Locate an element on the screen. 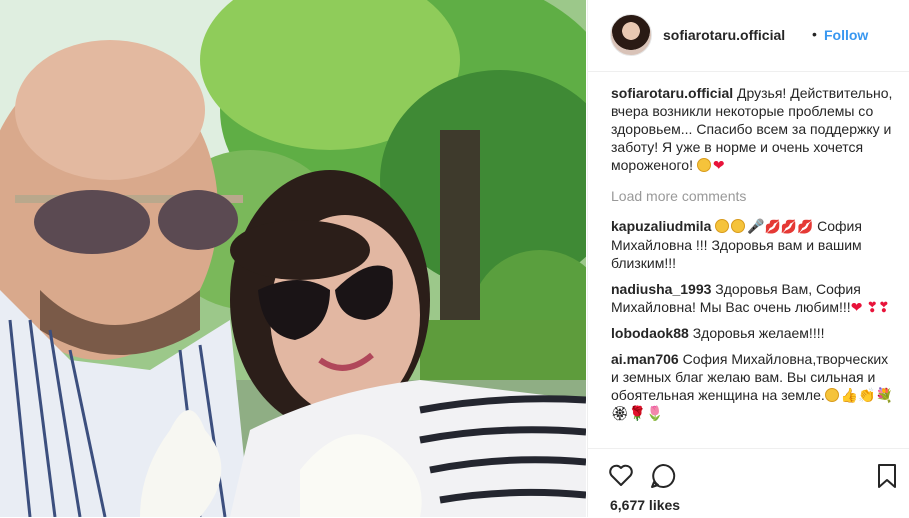 The width and height of the screenshot is (909, 518). post-header: sofiarotaru.official • Follow is located at coordinates (748, 36).